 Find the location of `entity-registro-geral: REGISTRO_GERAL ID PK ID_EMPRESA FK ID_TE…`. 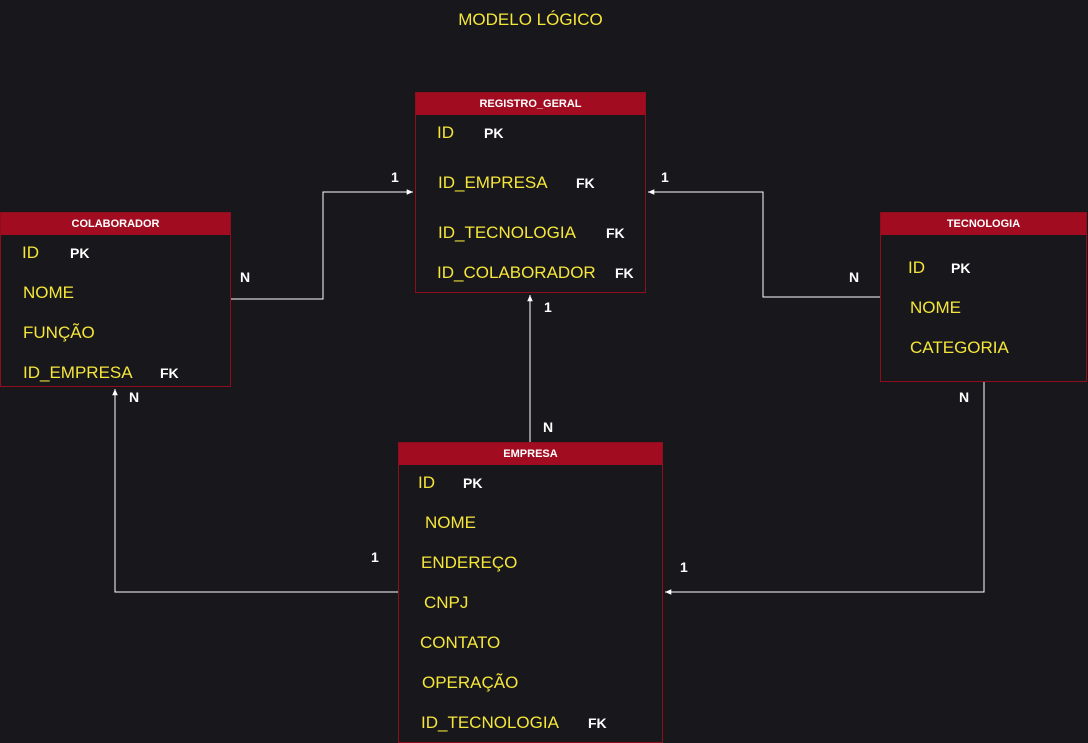

entity-registro-geral: REGISTRO_GERAL ID PK ID_EMPRESA FK ID_TE… is located at coordinates (530, 192).